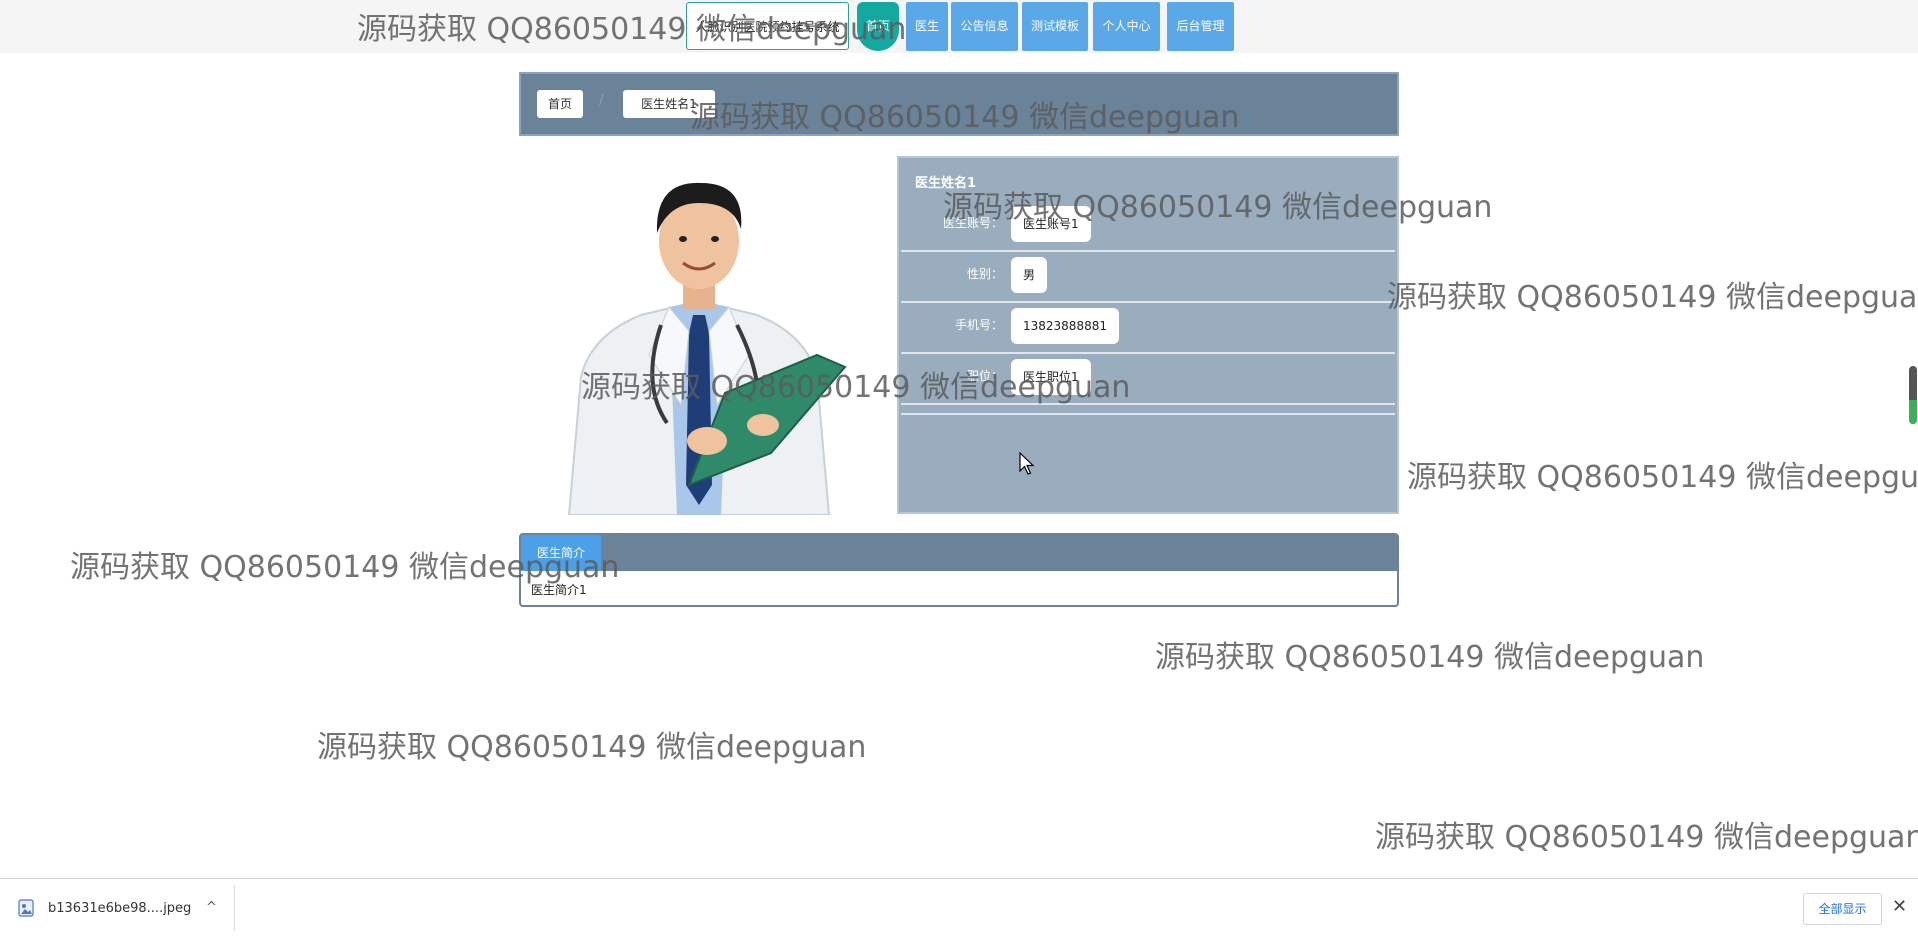 The image size is (1918, 939). I want to click on intro-content: 医生简介1, so click(559, 590).